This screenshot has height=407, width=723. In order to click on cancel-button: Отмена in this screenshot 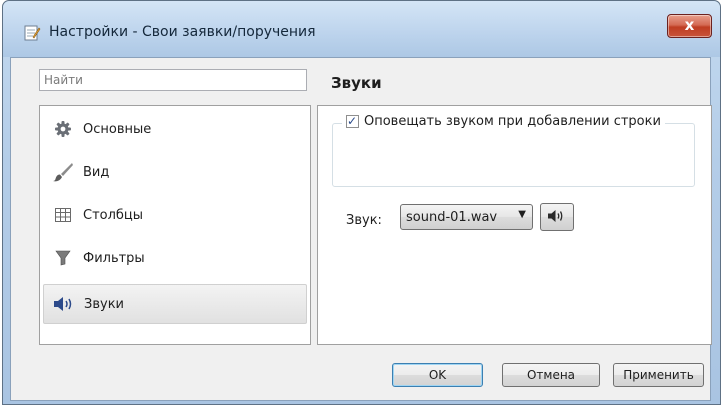, I will do `click(551, 375)`.